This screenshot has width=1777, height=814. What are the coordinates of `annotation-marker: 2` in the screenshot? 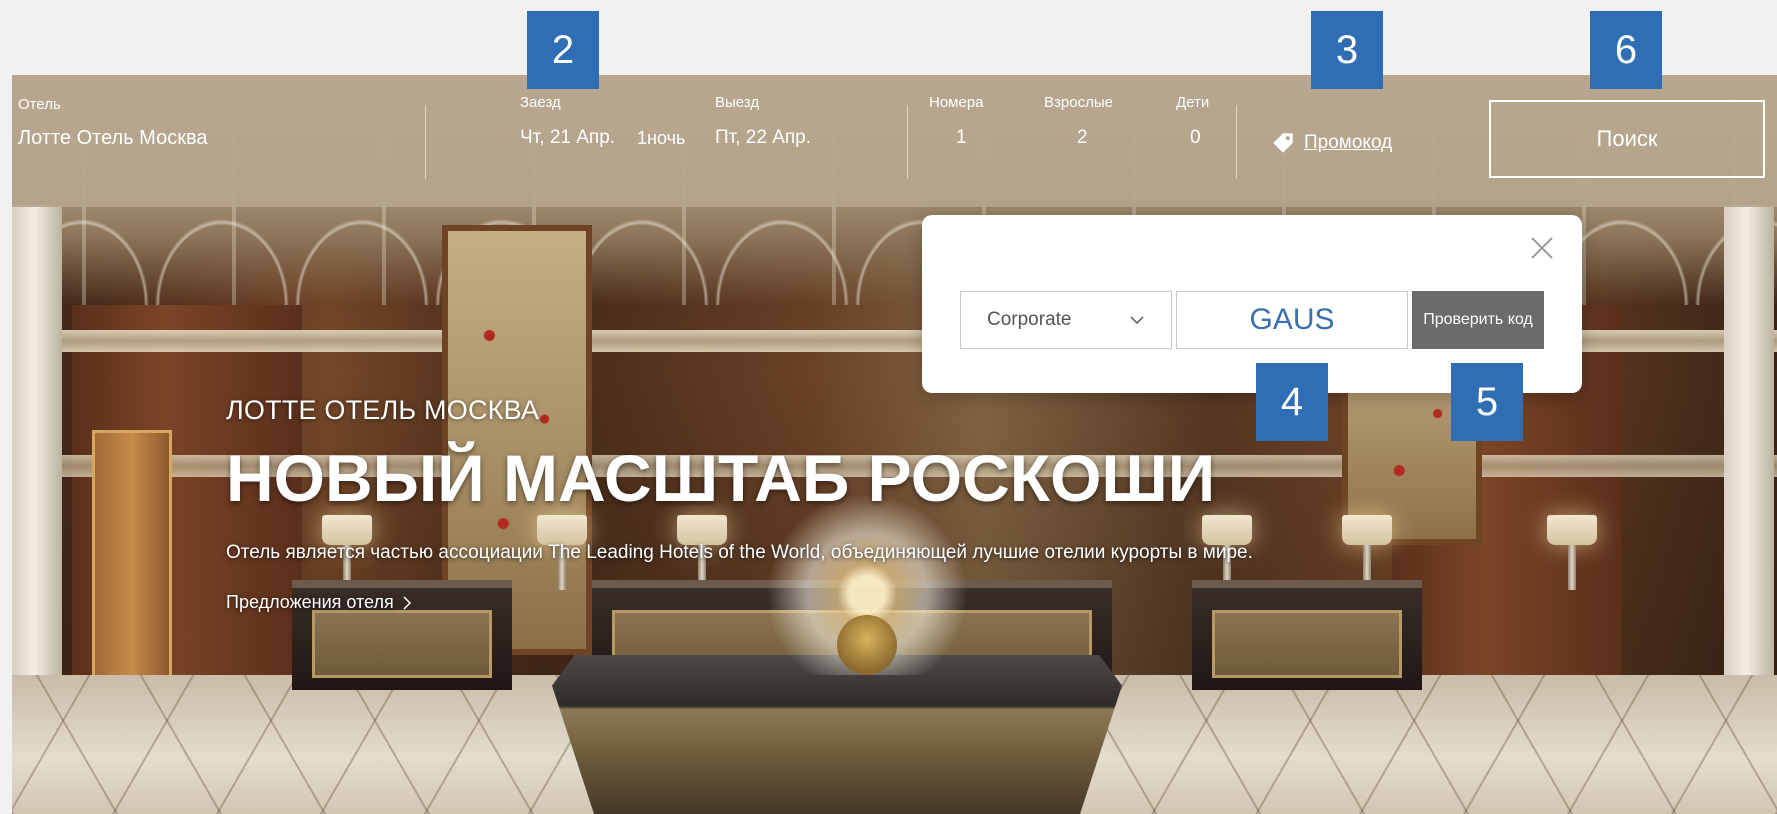 It's located at (563, 50).